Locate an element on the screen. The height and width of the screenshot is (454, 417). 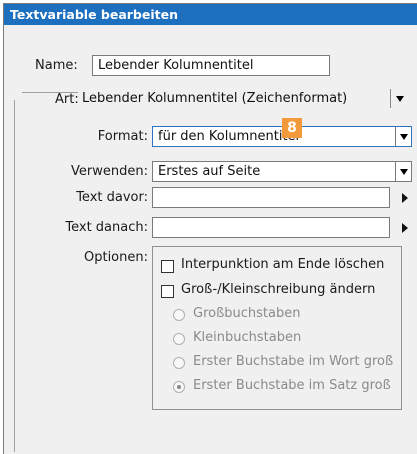
name-input: Lebender Kolumnentitel is located at coordinates (211, 65).